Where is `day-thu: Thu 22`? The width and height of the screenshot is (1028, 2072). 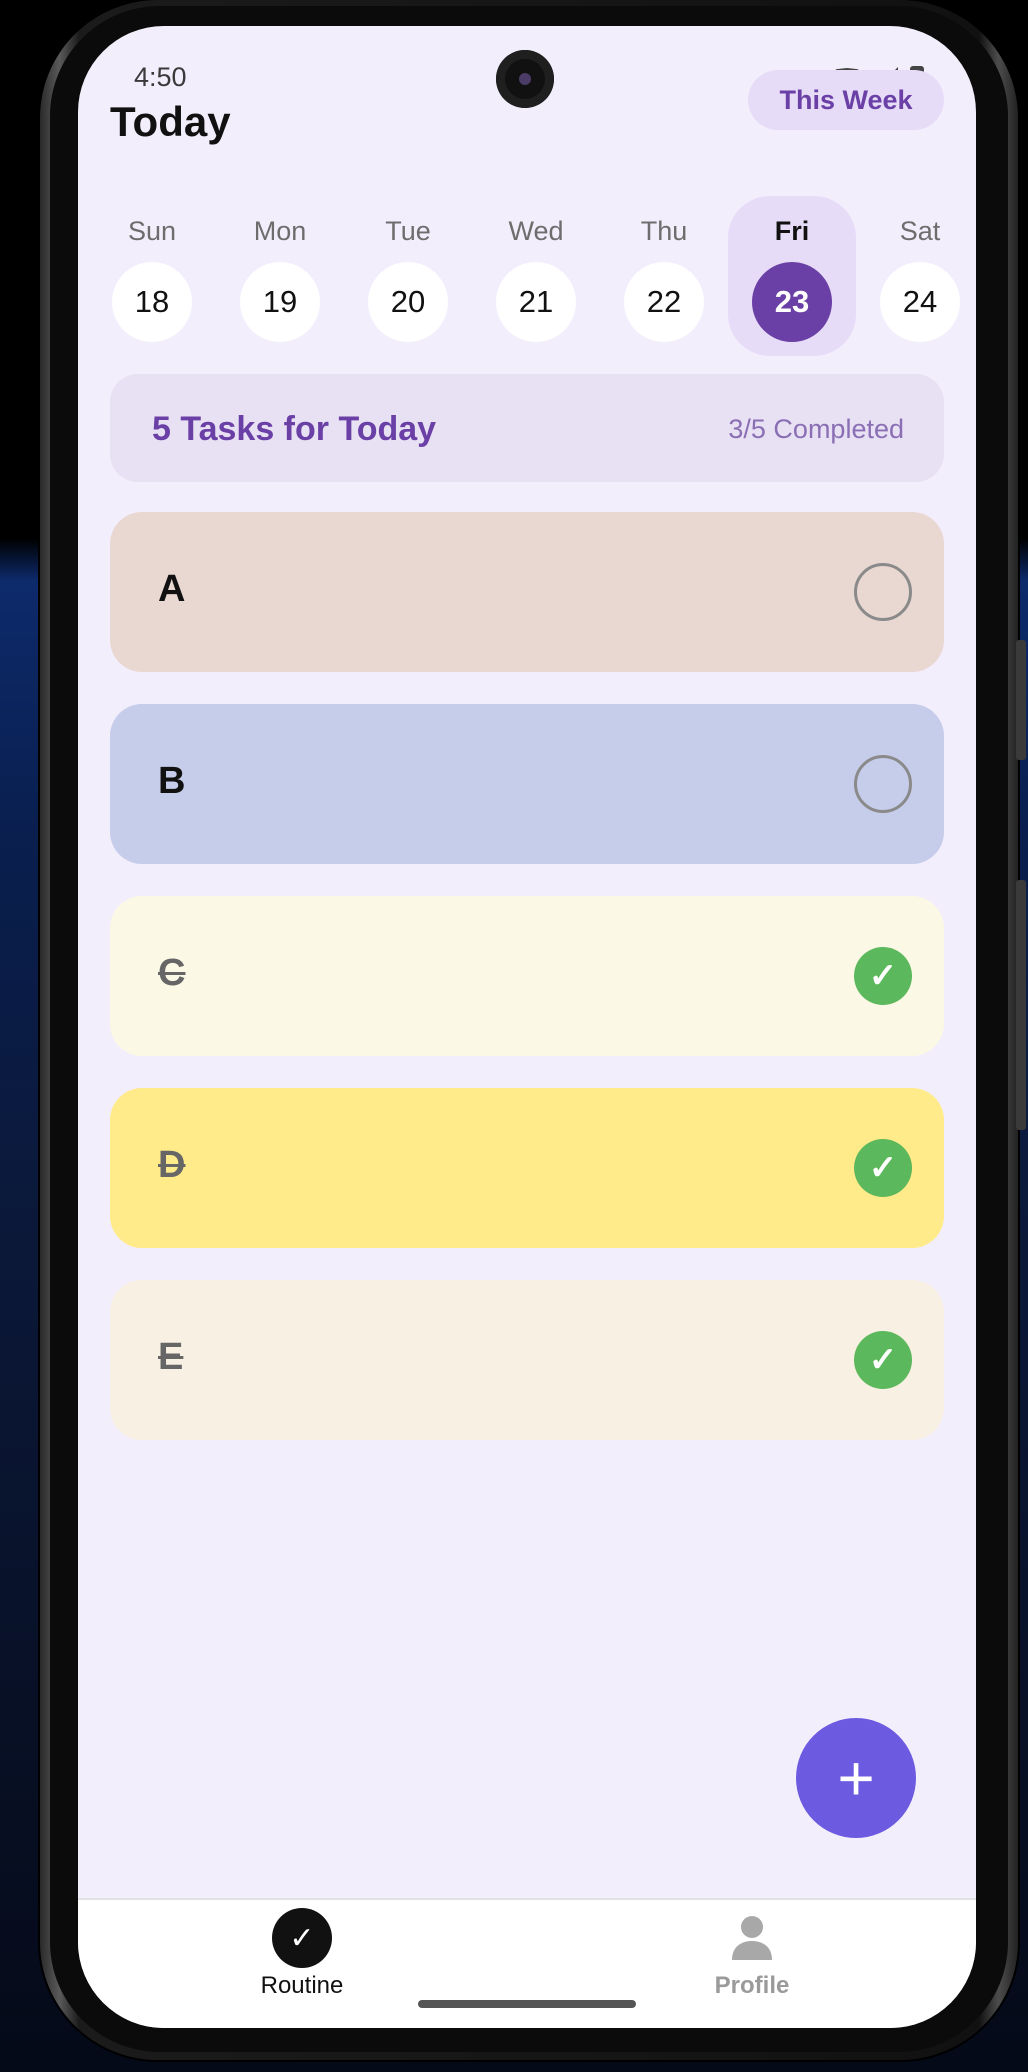 day-thu: Thu 22 is located at coordinates (664, 267).